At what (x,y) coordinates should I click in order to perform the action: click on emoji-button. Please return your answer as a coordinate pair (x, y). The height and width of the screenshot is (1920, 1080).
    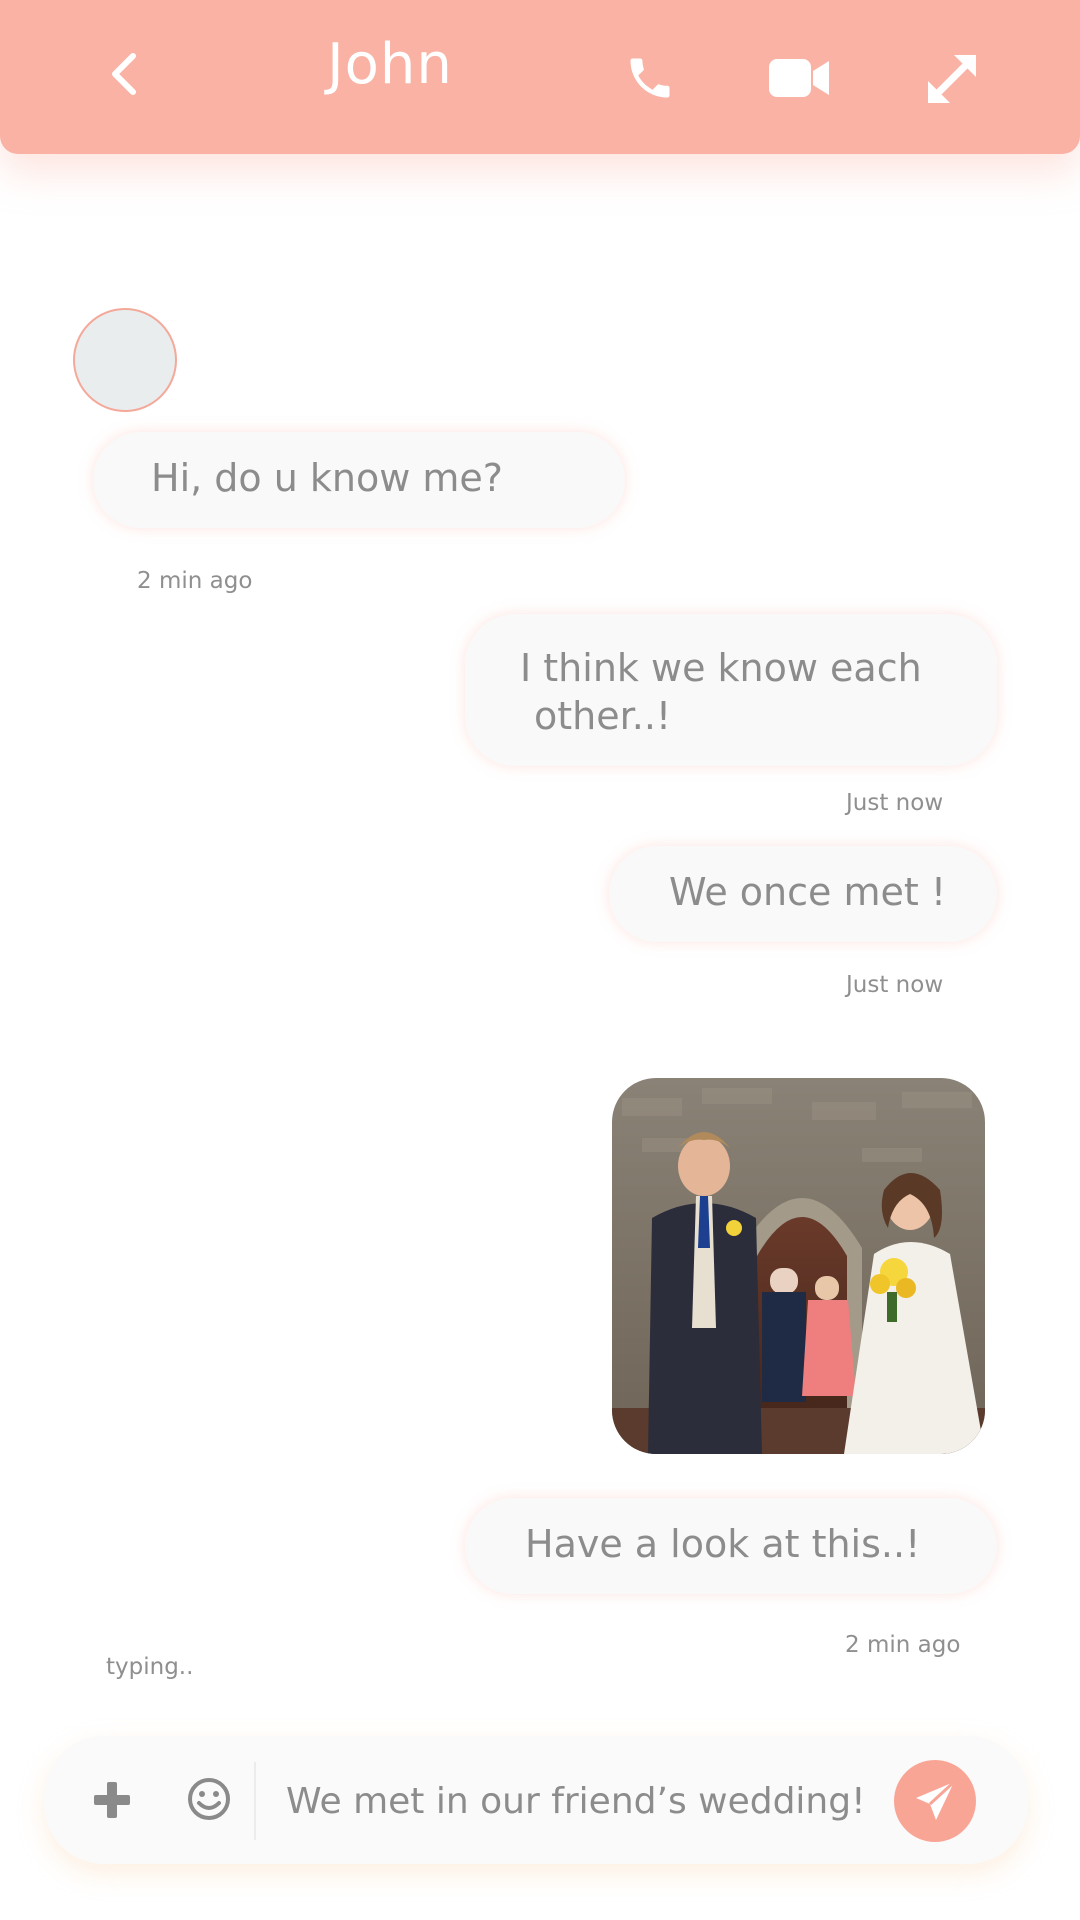
    Looking at the image, I should click on (209, 1799).